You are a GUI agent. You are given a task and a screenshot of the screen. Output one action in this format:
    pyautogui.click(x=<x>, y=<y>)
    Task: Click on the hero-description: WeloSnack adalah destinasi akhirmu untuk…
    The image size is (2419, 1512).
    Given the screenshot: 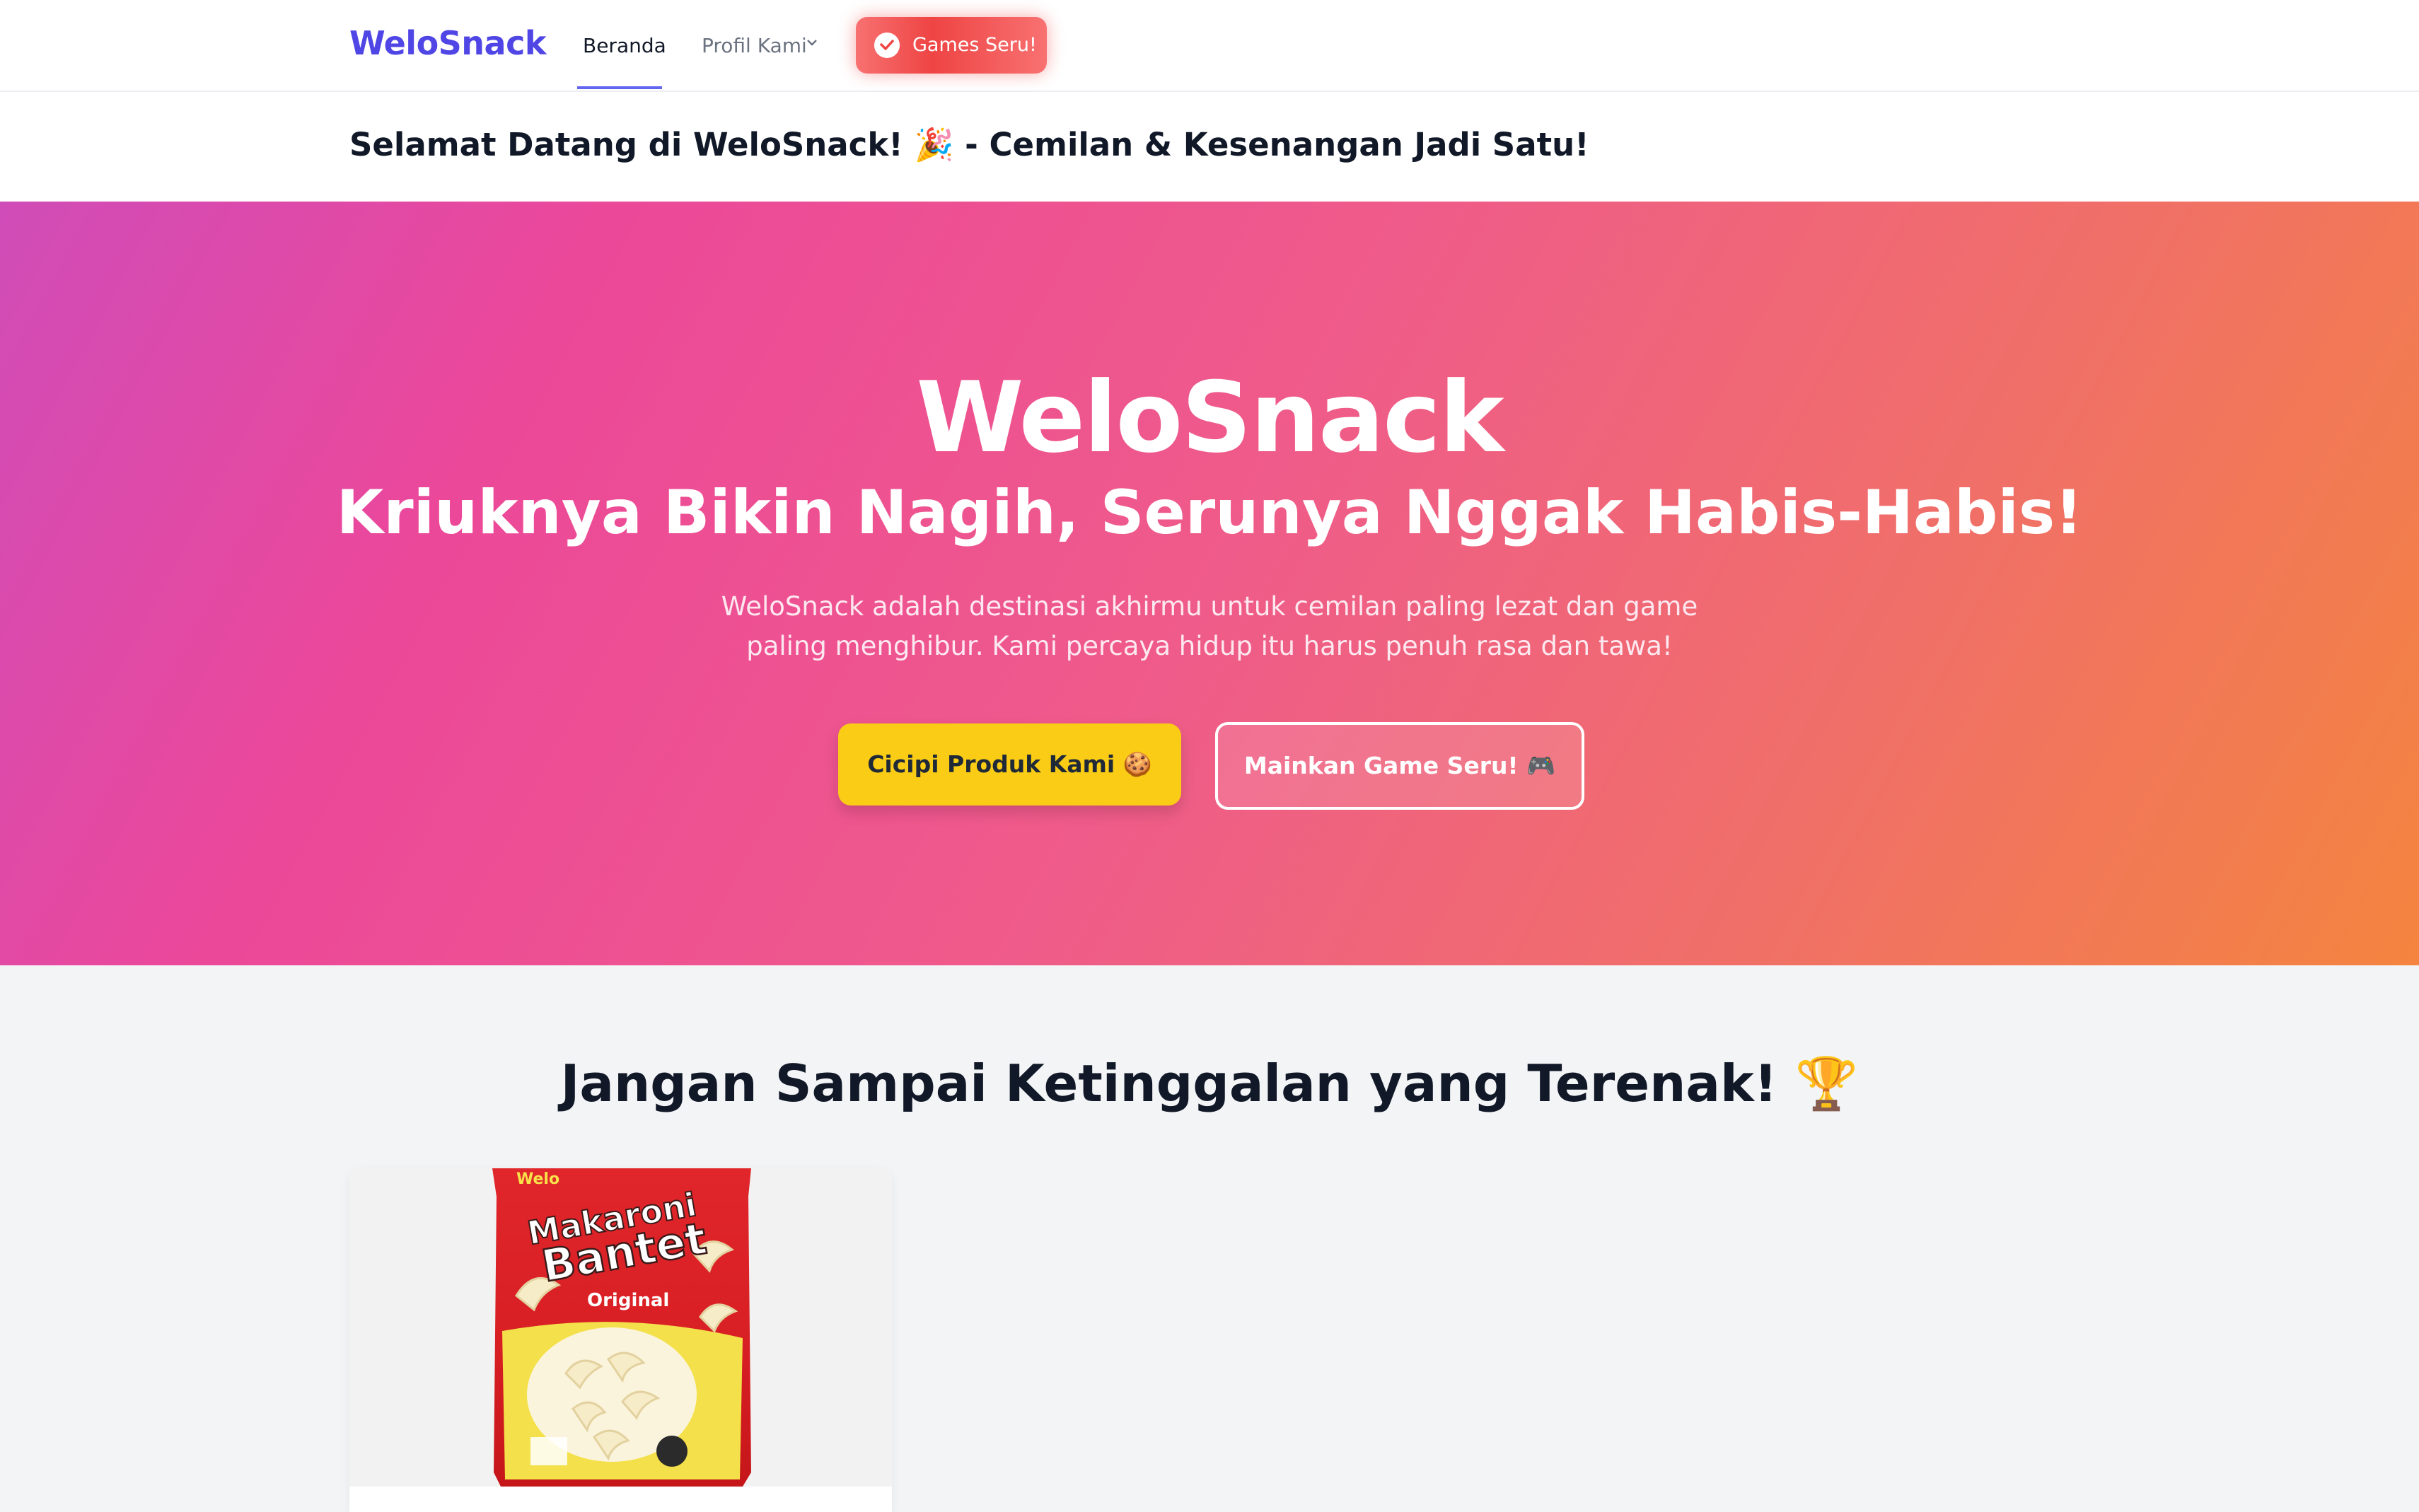 What is the action you would take?
    pyautogui.click(x=1209, y=626)
    